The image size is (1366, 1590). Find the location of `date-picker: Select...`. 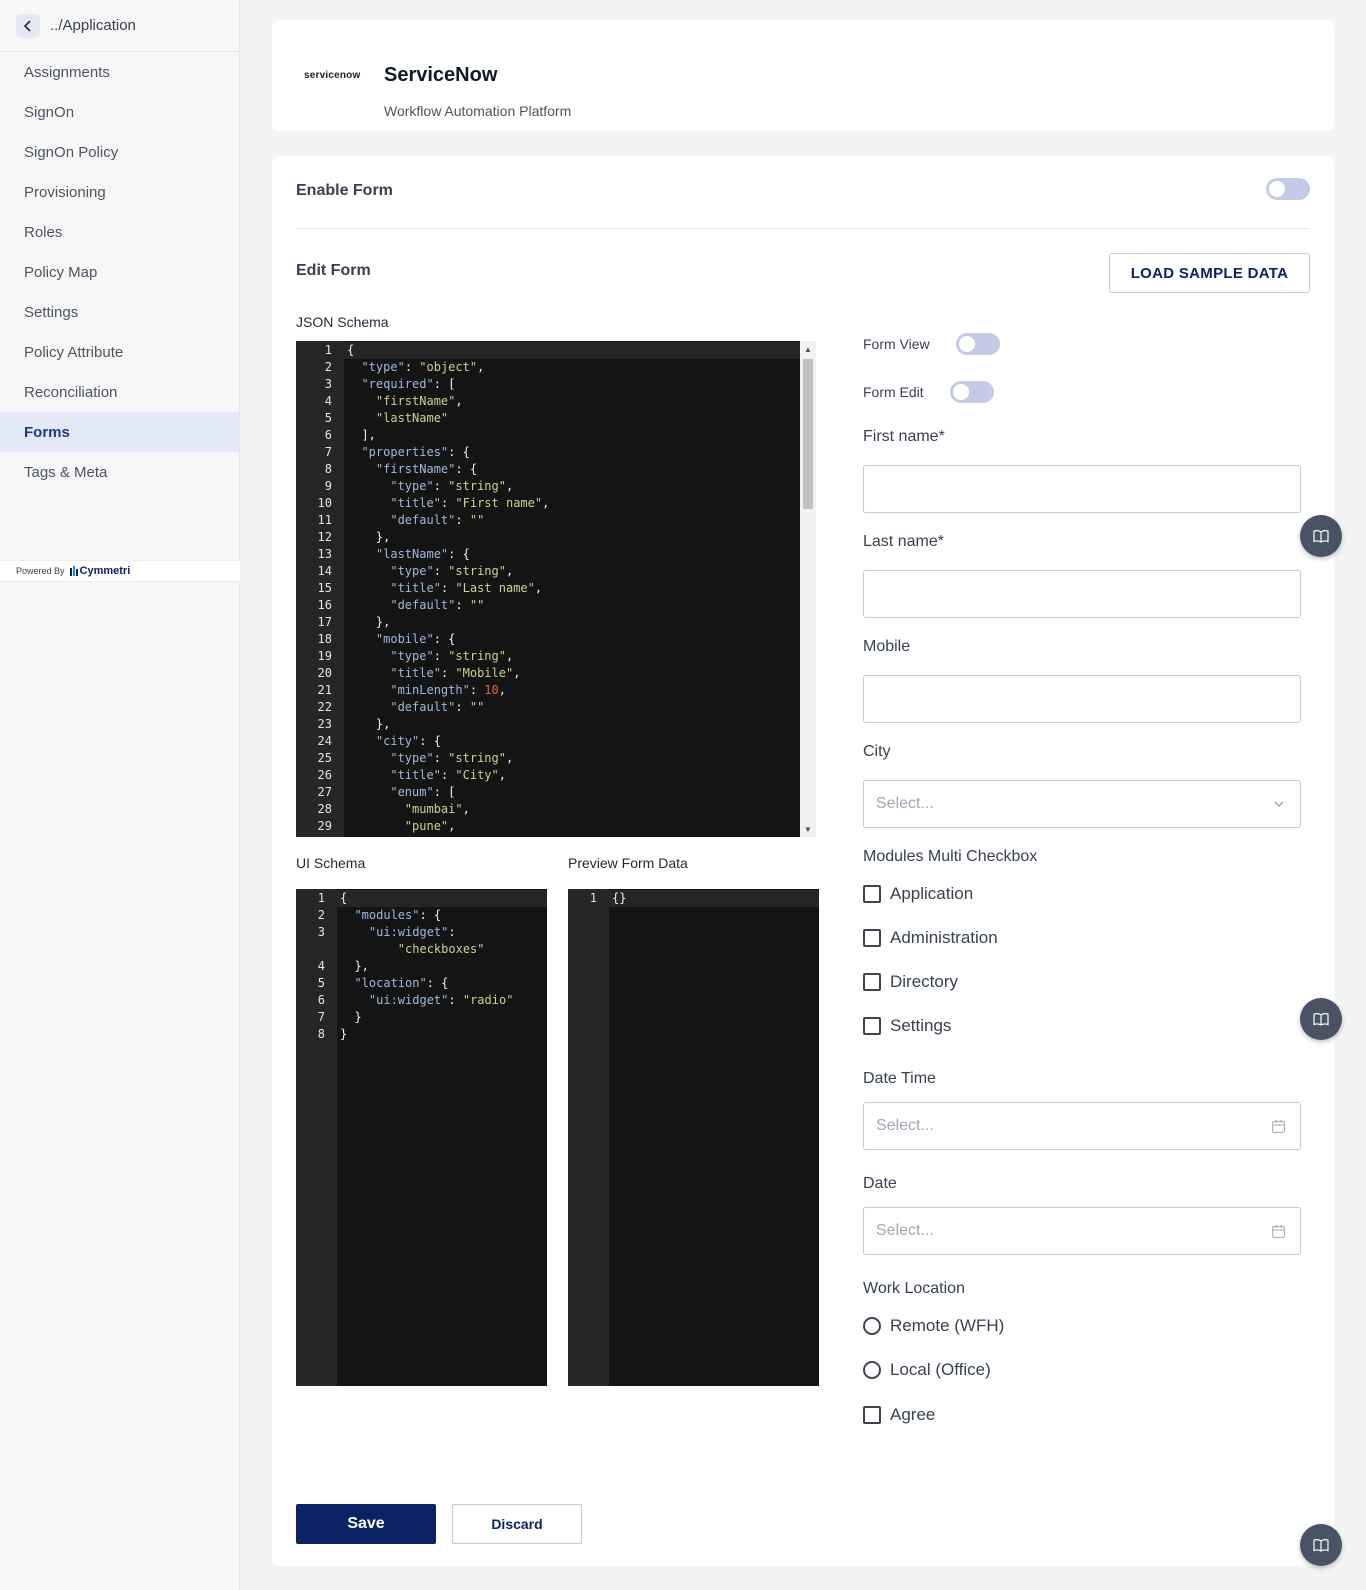

date-picker: Select... is located at coordinates (1082, 1231).